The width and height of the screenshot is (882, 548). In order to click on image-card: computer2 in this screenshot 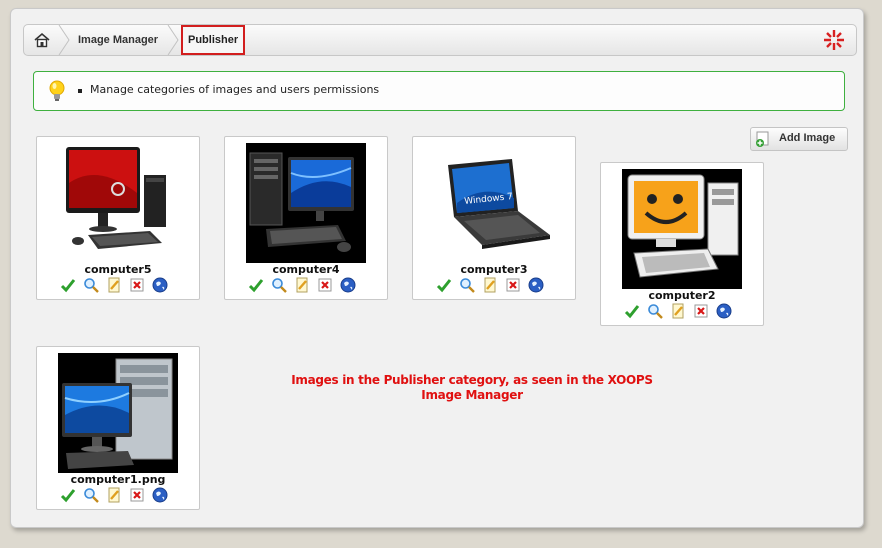, I will do `click(682, 244)`.